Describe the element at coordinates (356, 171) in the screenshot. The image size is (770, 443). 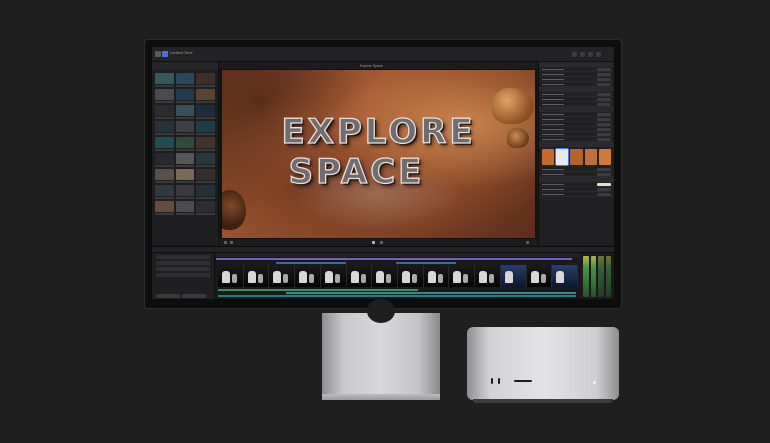
I see `title-text-line-2: SPACE` at that location.